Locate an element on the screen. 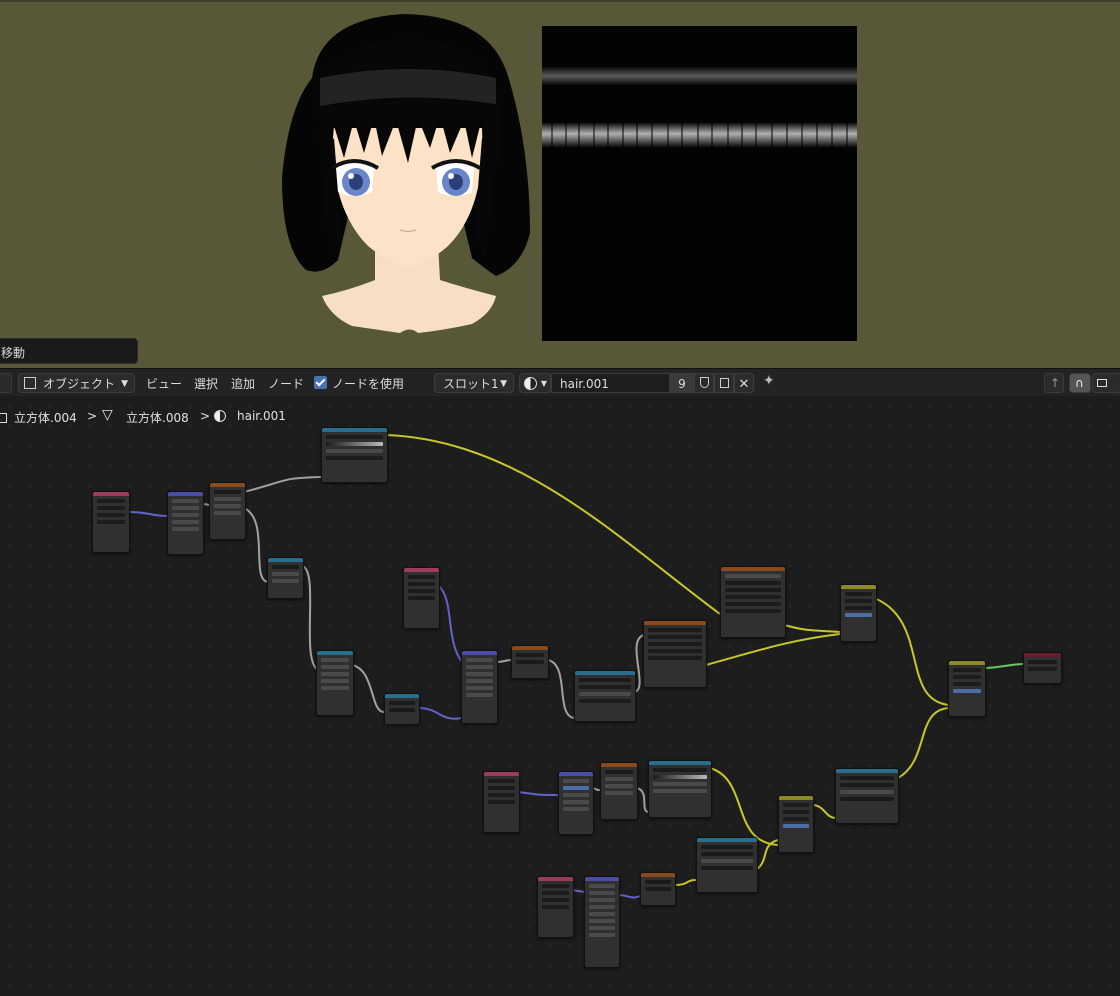  slot-dropdown: スロット1 ▼ is located at coordinates (474, 383).